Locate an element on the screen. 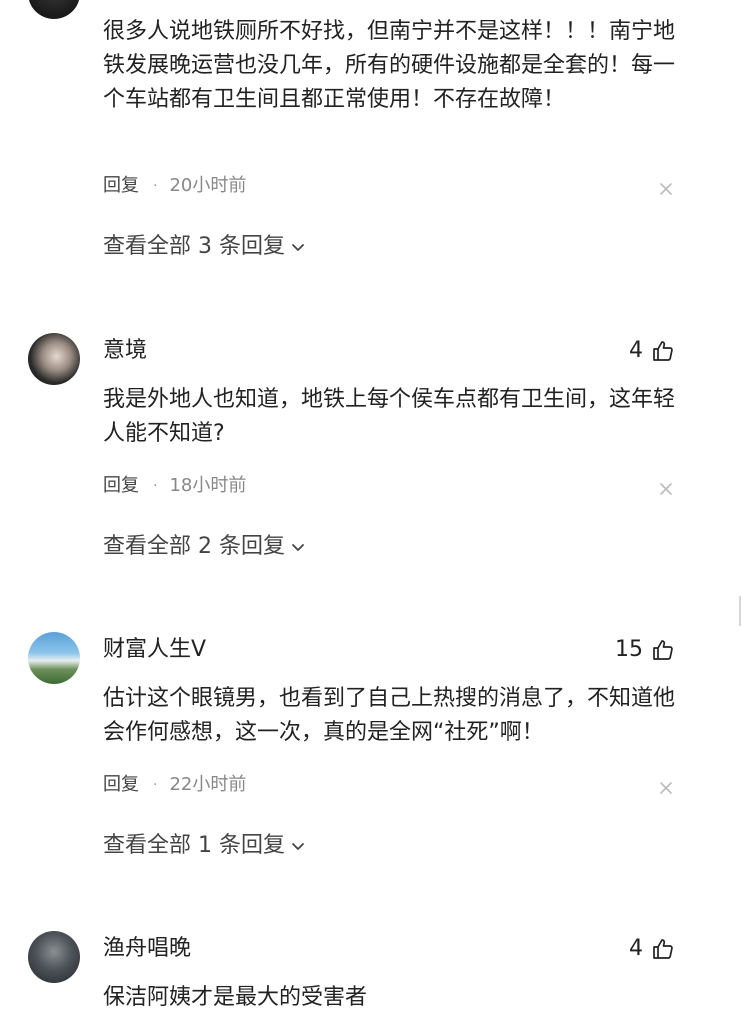 This screenshot has height=1034, width=741. comment-meta: 回复 · 18小时前 is located at coordinates (174, 486).